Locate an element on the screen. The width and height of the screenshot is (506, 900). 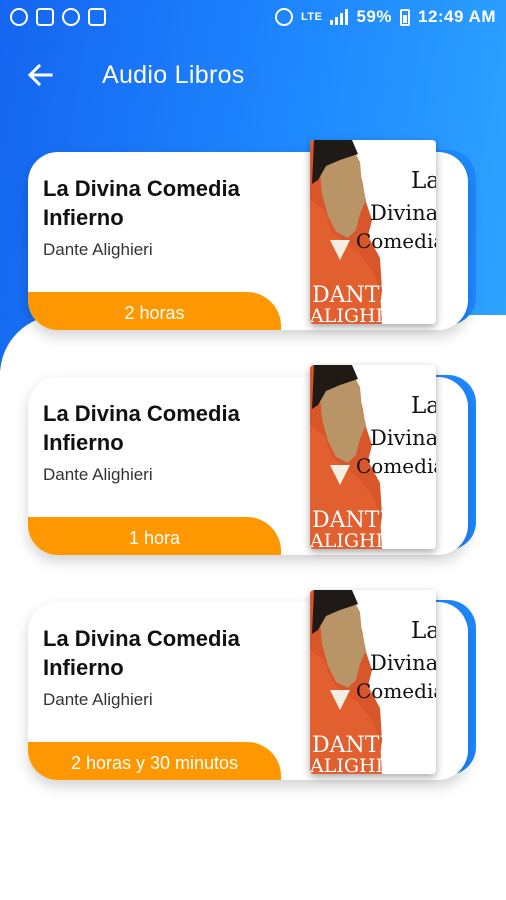
duration-label: 1 hora is located at coordinates (154, 537).